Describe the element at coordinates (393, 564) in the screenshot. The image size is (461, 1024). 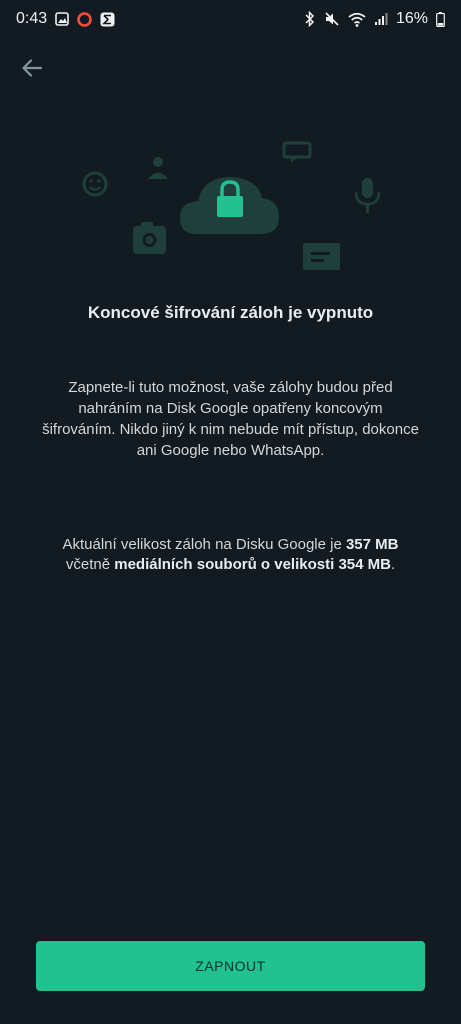
I see `size-info-text-3: .` at that location.